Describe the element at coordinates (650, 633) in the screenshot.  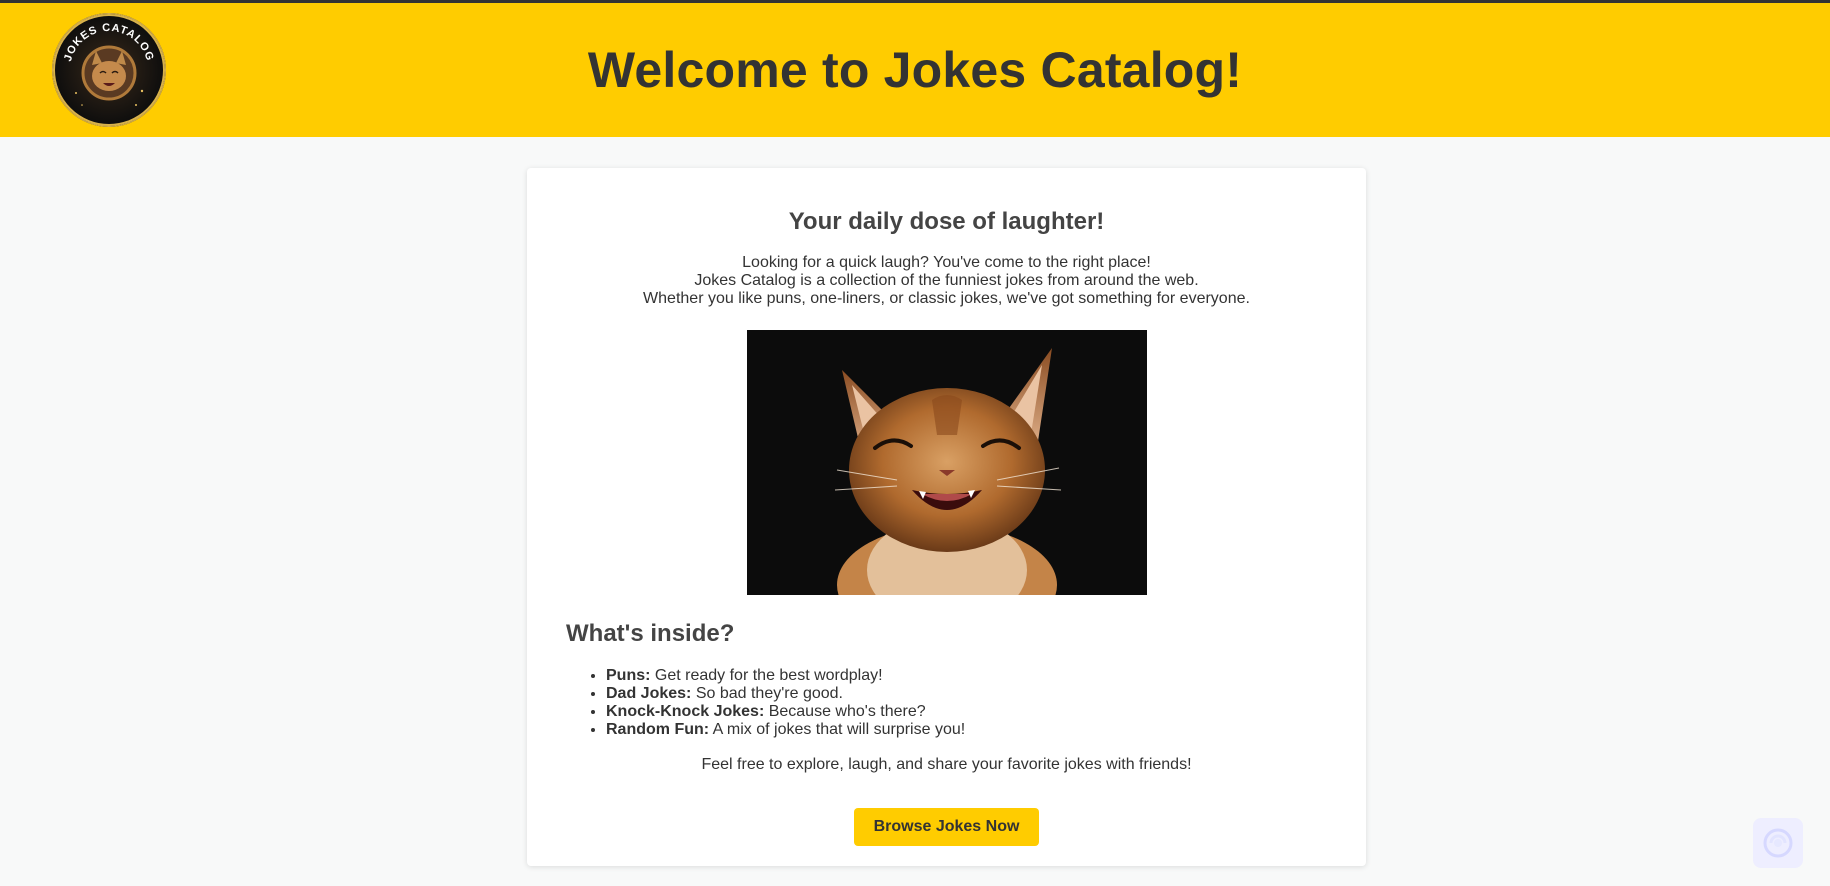
I see `whats-inside-heading: What's inside?` at that location.